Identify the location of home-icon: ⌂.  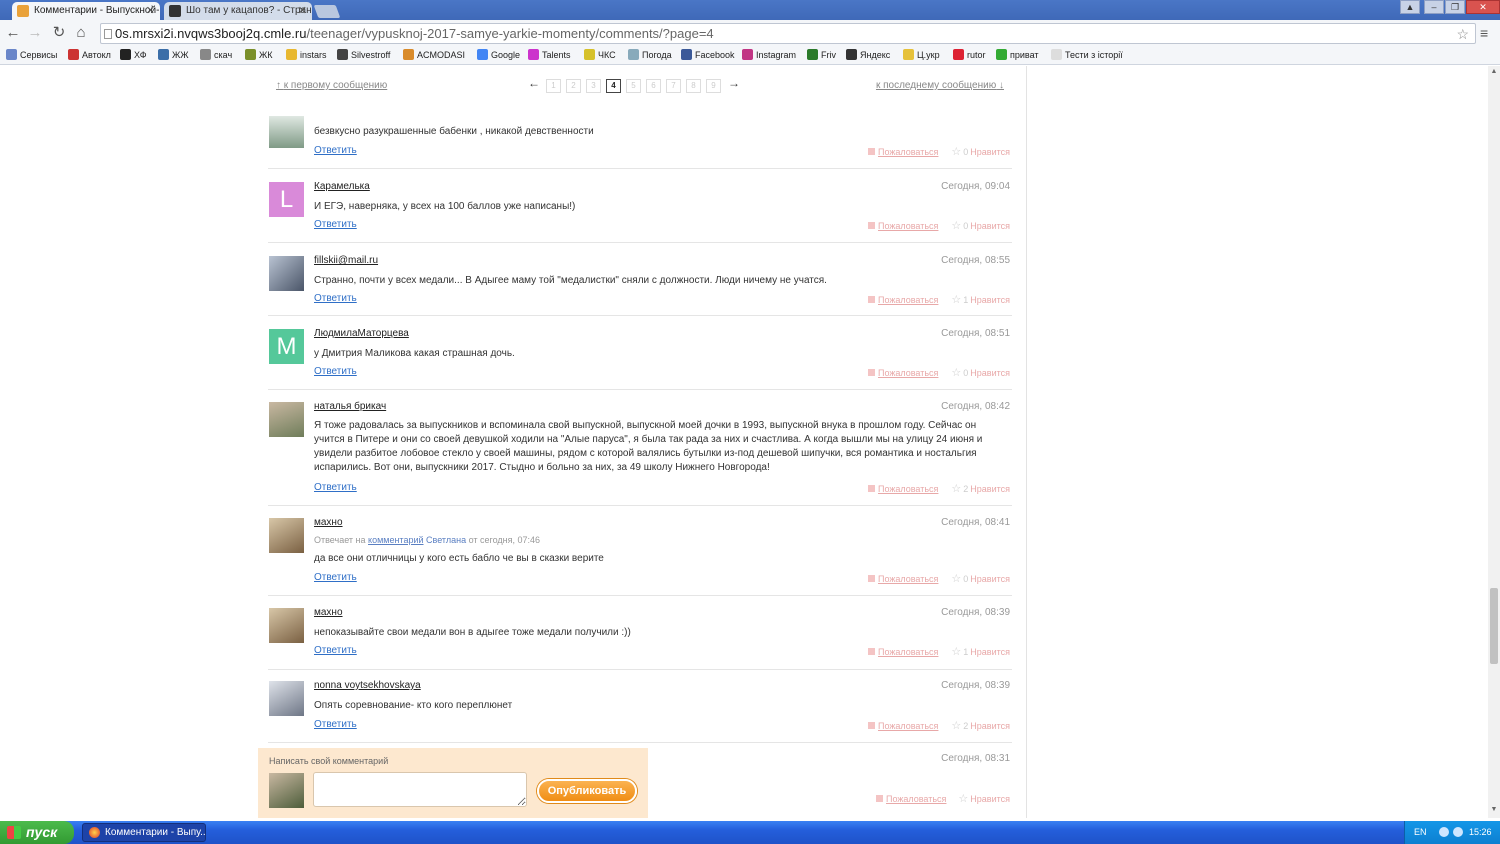
(81, 33).